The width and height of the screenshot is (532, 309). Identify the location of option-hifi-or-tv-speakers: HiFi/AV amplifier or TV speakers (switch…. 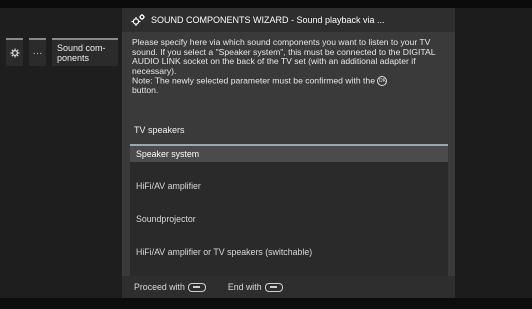
(289, 252).